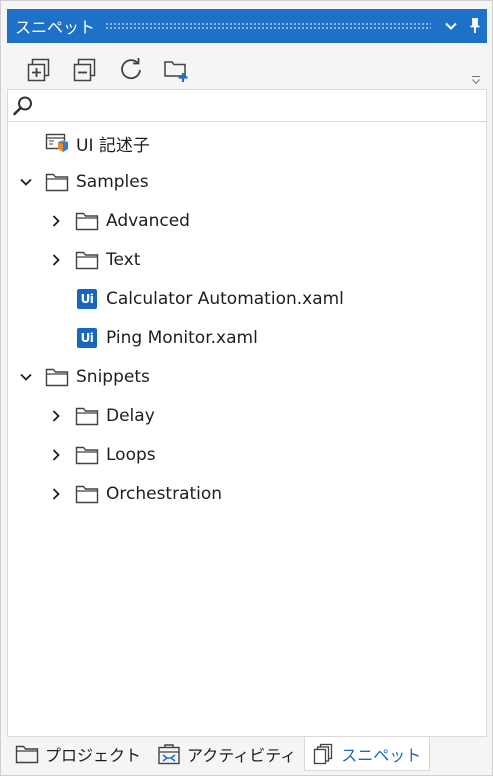  I want to click on tree-item-orchestration: Orchestration, so click(134, 494).